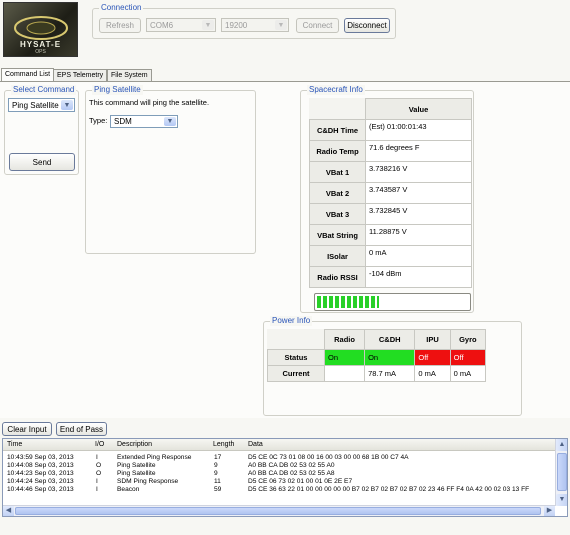 The width and height of the screenshot is (570, 535). What do you see at coordinates (117, 90) in the screenshot?
I see `ping-satellite-title: Ping Satellite` at bounding box center [117, 90].